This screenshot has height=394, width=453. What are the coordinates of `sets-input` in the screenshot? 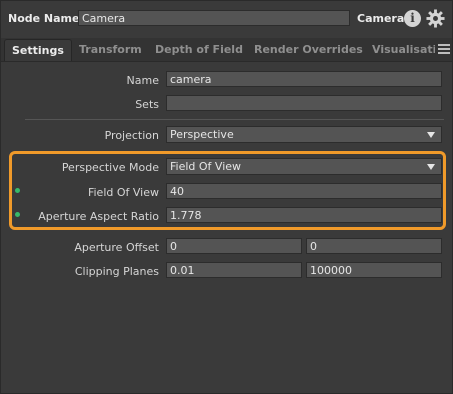 It's located at (304, 103).